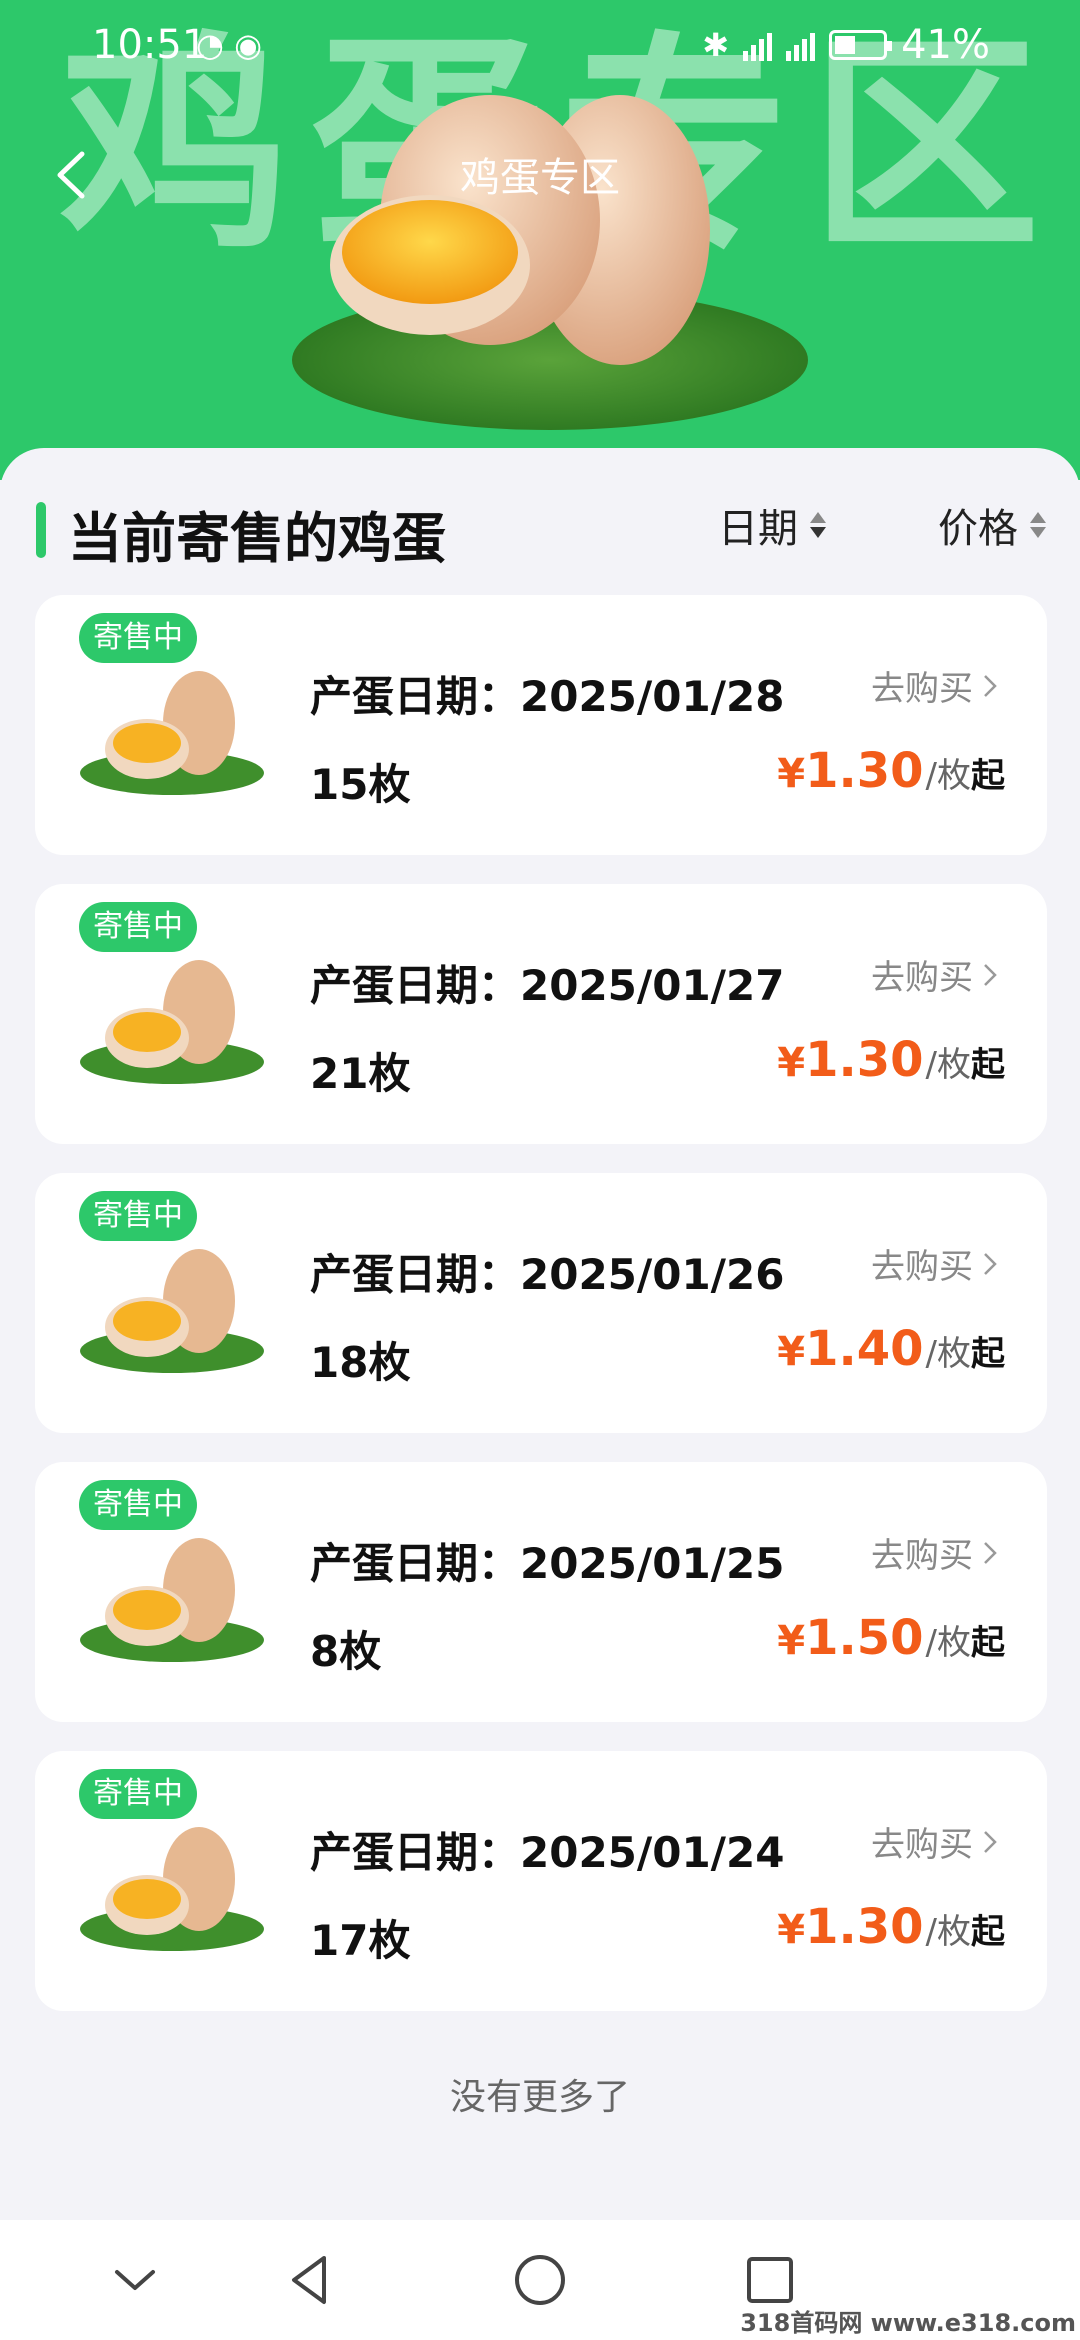 This screenshot has height=2340, width=1080. What do you see at coordinates (257, 538) in the screenshot?
I see `section-title: 当前寄售的鸡蛋` at bounding box center [257, 538].